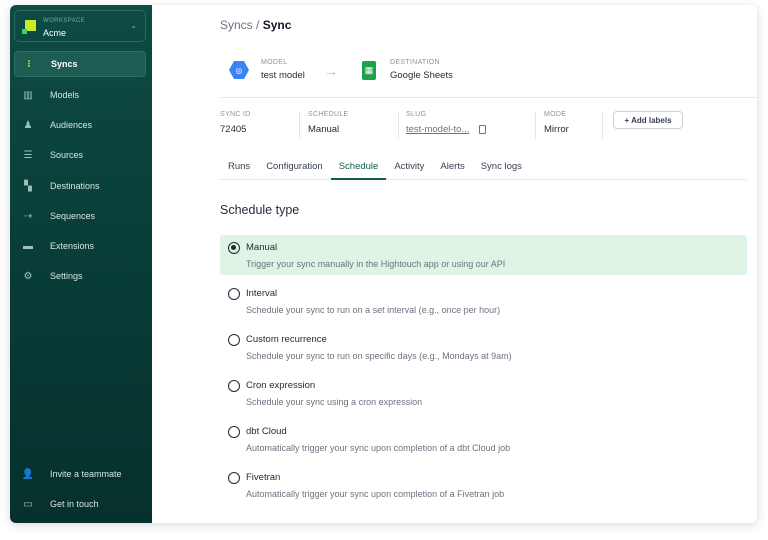 This screenshot has height=540, width=768. Describe the element at coordinates (260, 210) in the screenshot. I see `schedule-type-heading: Schedule type` at that location.